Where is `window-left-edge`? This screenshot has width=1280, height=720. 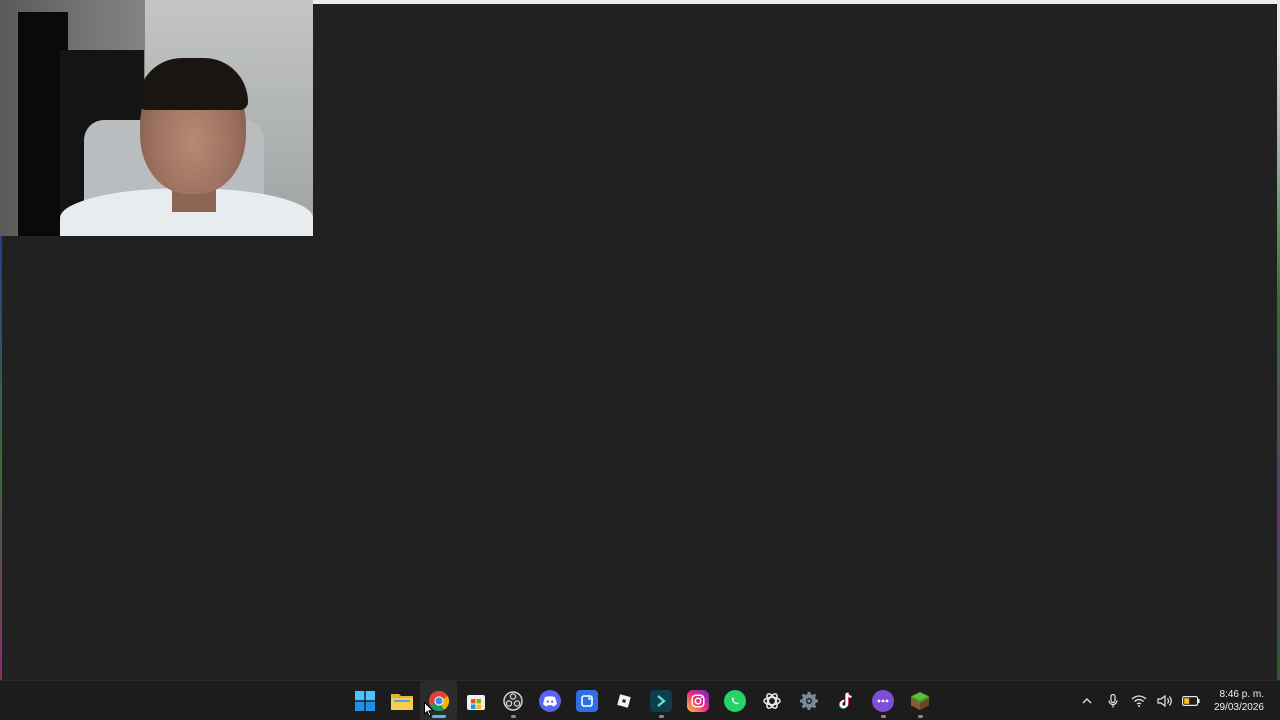 window-left-edge is located at coordinates (1, 458).